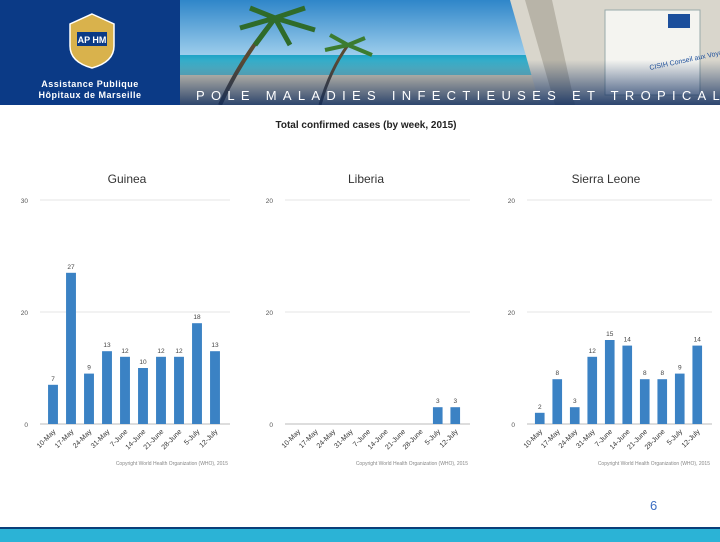  Describe the element at coordinates (143, 362) in the screenshot. I see `data-label: 10` at that location.